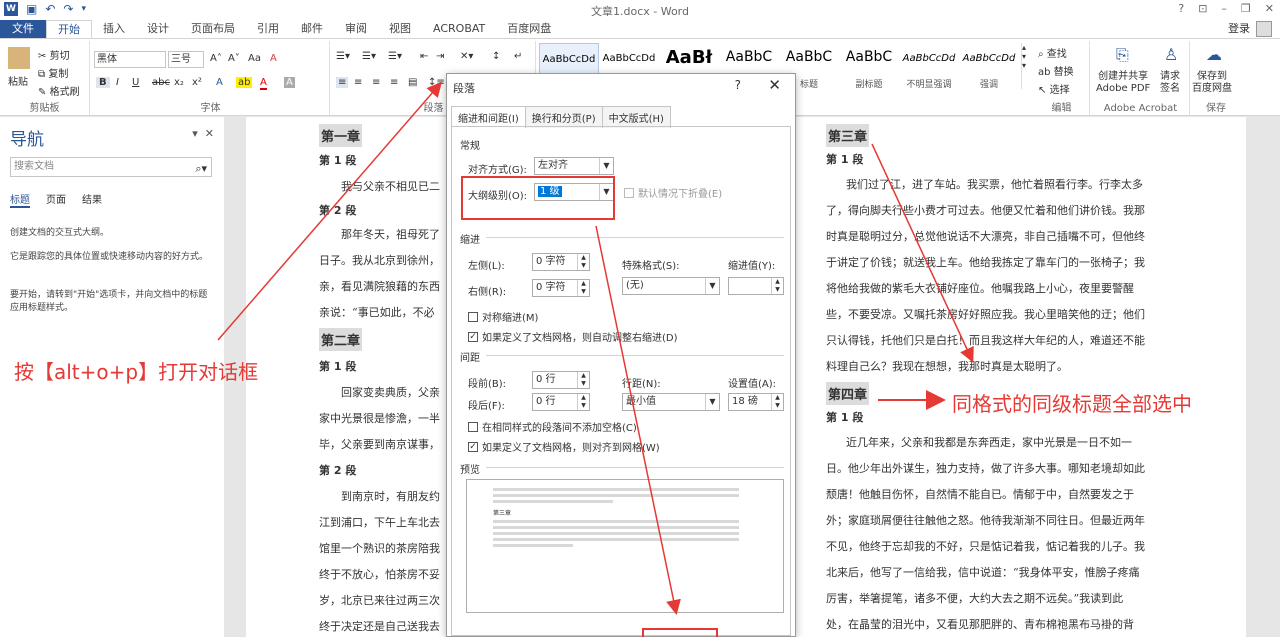 The image size is (1280, 637). Describe the element at coordinates (496, 56) in the screenshot. I see `sort-icon: ↕` at that location.